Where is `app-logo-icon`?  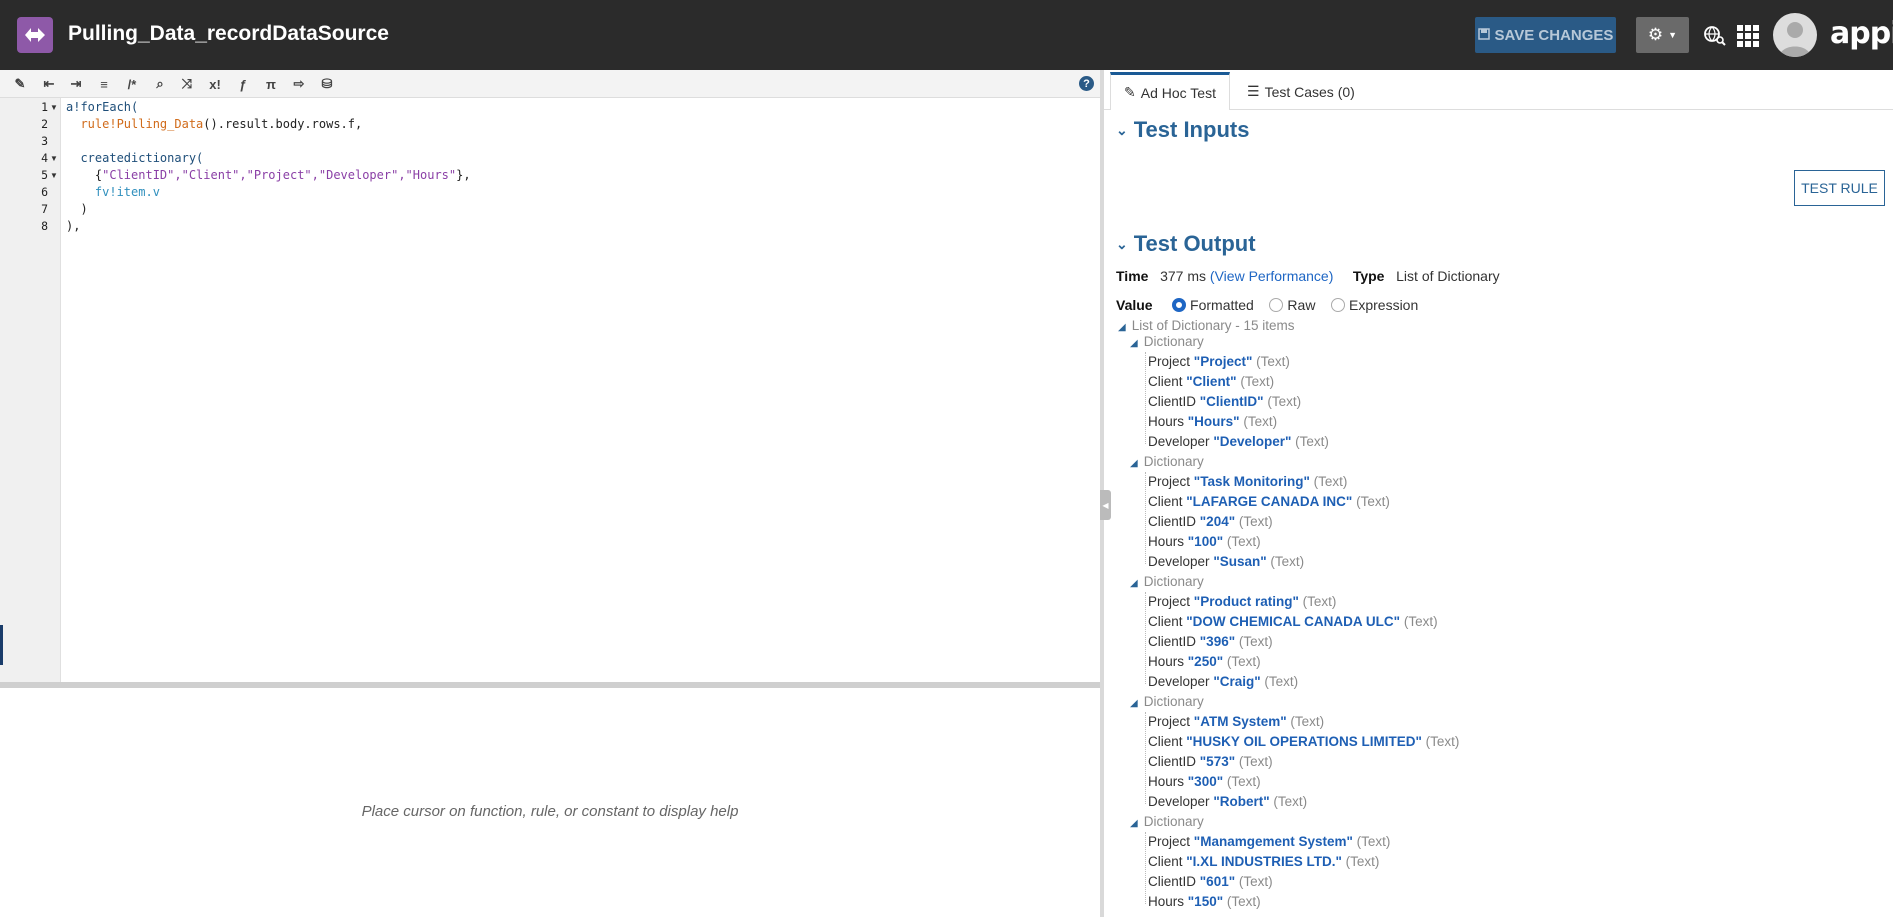
app-logo-icon is located at coordinates (35, 35).